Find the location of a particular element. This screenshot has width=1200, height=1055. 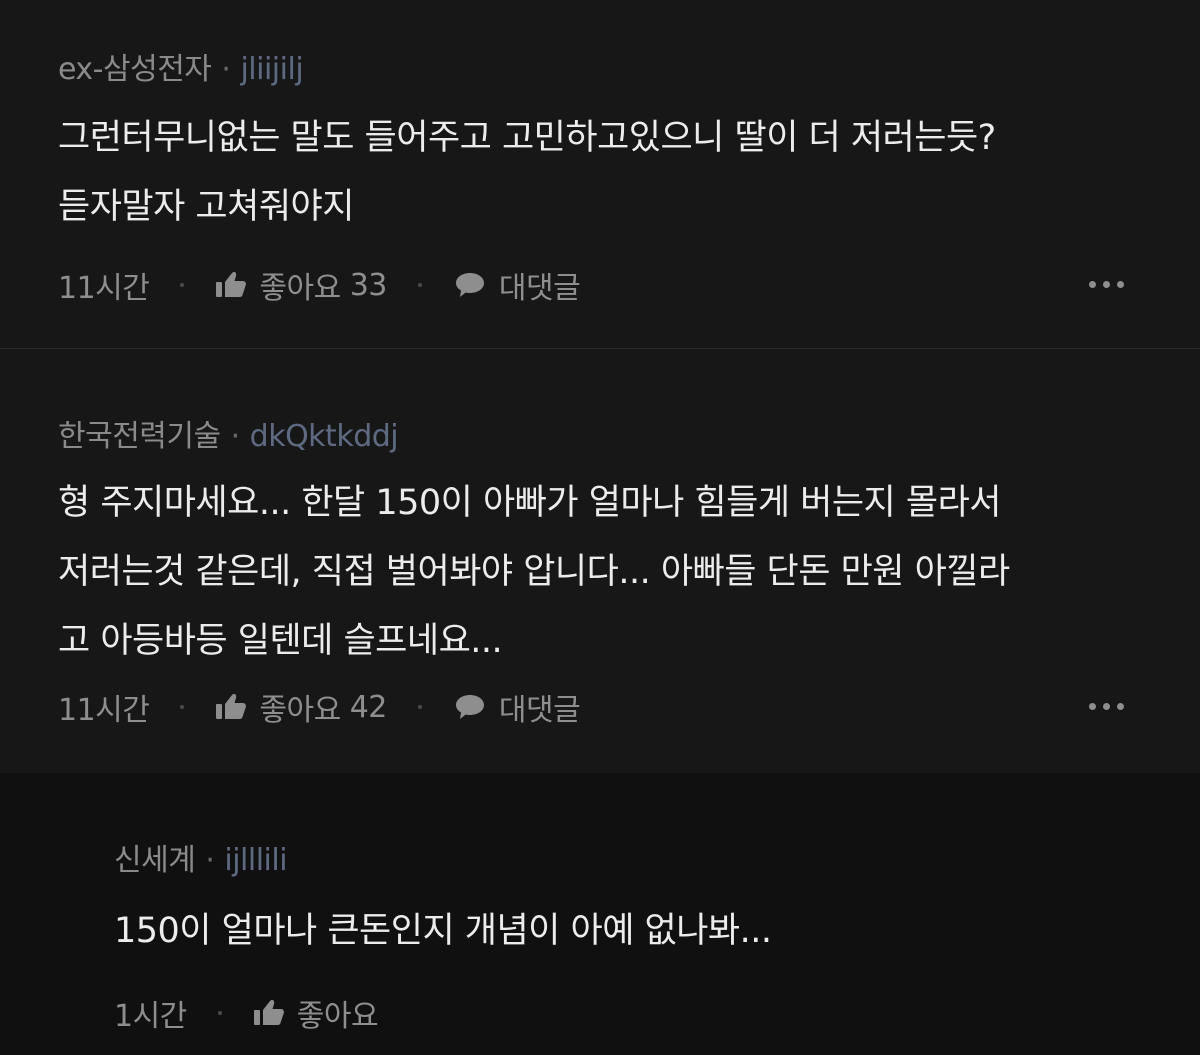

comment-line: 그런터무니없는 말도 들어주고 고민하고있으니 딸이 더 저러는듯? is located at coordinates (527, 138).